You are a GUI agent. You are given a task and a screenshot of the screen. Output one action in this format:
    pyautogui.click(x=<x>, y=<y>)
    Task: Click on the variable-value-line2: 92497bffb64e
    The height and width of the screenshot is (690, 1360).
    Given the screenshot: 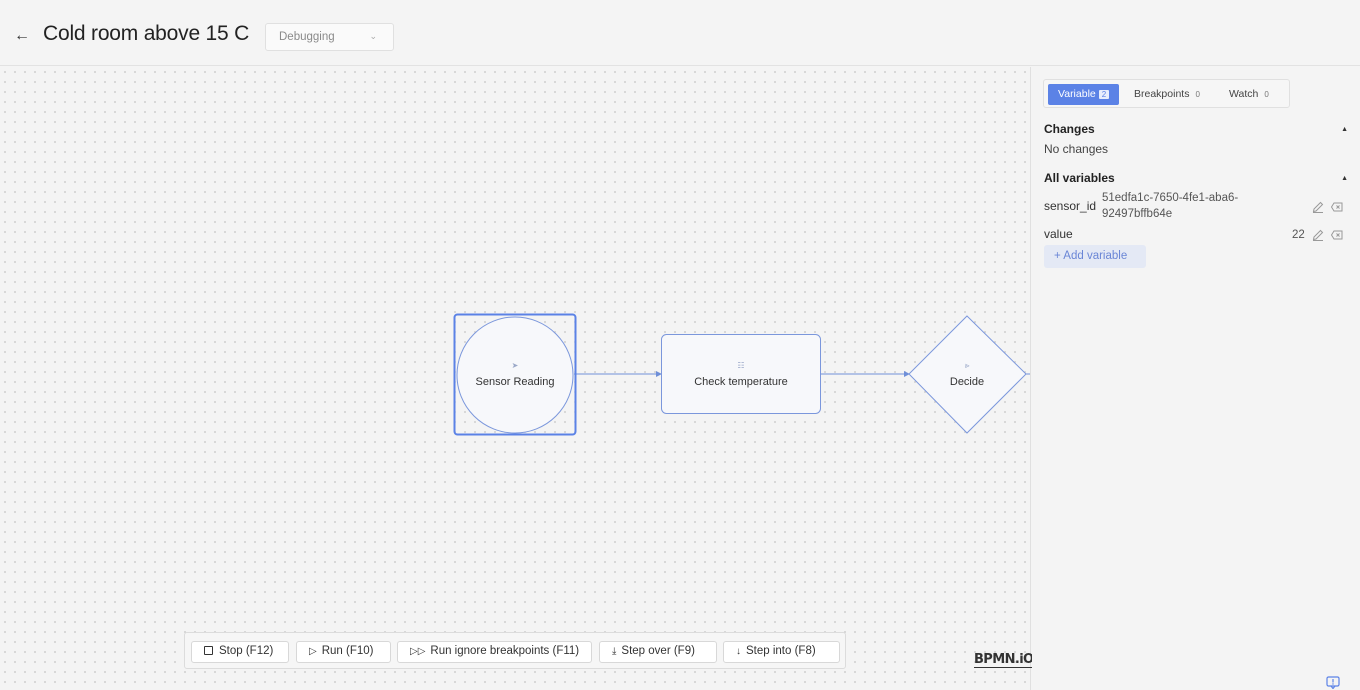 What is the action you would take?
    pyautogui.click(x=1137, y=214)
    